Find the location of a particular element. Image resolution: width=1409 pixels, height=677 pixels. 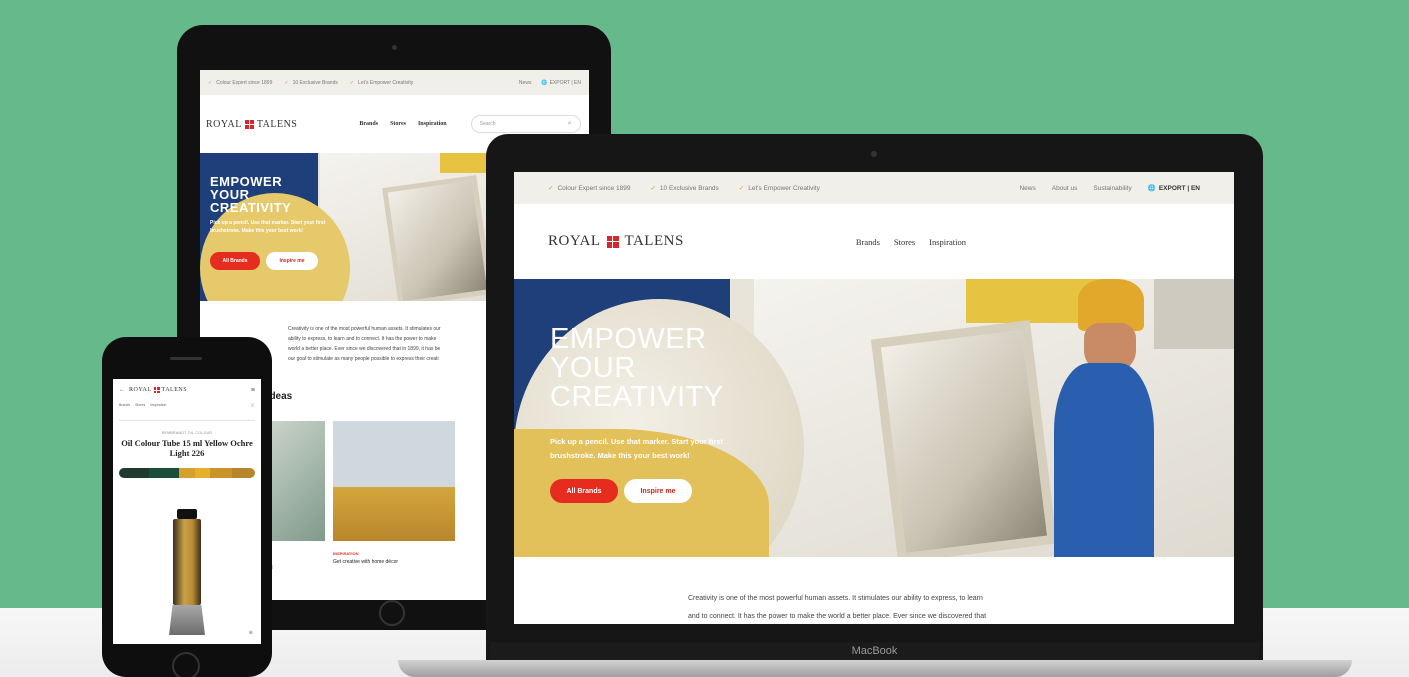

tube-cap is located at coordinates (187, 514).